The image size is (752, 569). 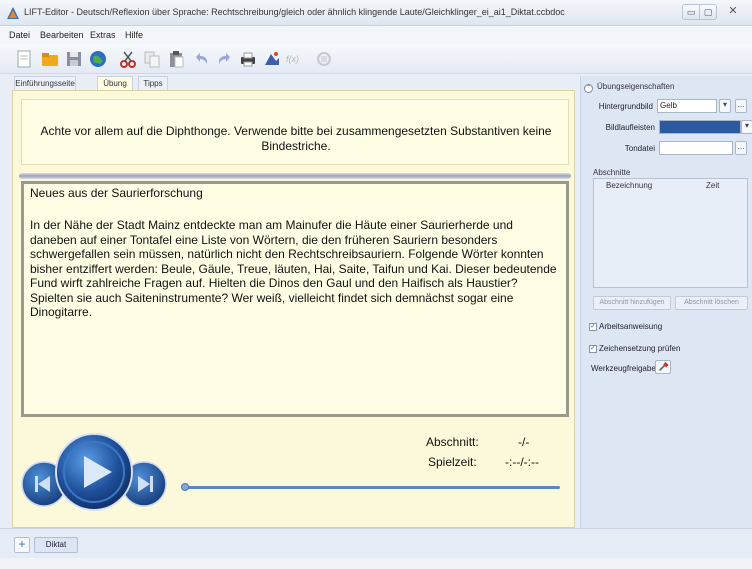 I want to click on add-section-button: Abschnitt hinzufügen, so click(x=632, y=303).